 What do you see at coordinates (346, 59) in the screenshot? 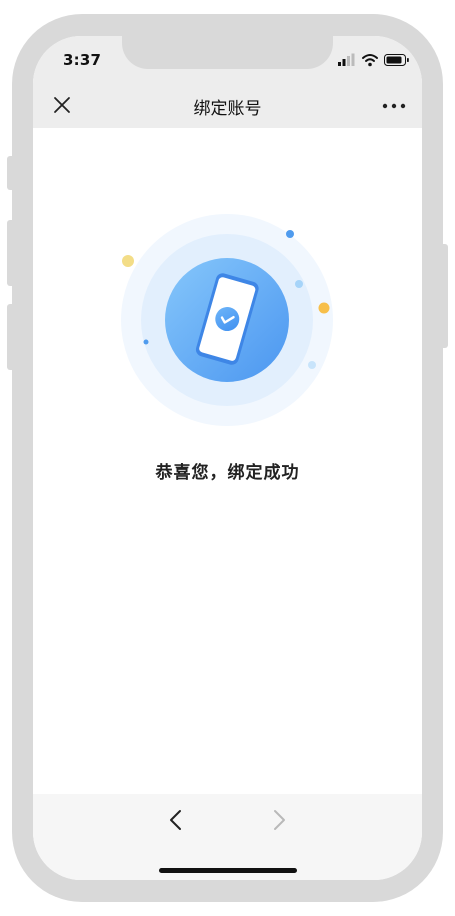
I see `signal-icon` at bounding box center [346, 59].